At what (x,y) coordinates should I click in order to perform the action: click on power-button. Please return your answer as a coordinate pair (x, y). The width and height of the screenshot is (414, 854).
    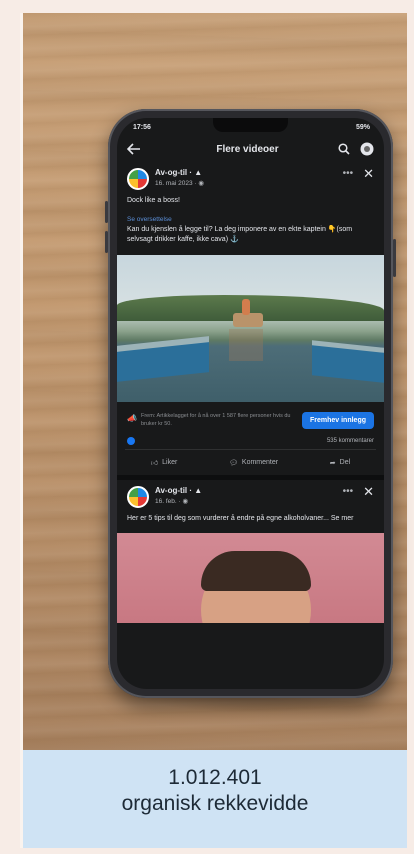
    Looking at the image, I should click on (394, 258).